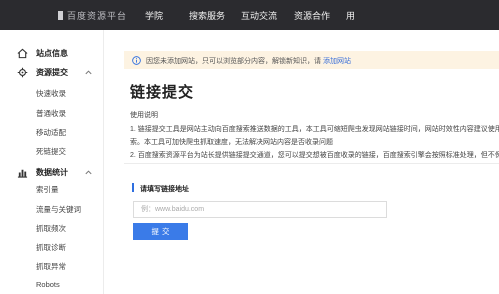  Describe the element at coordinates (47, 189) in the screenshot. I see `sidebar-item-index-volume: 索引量` at that location.